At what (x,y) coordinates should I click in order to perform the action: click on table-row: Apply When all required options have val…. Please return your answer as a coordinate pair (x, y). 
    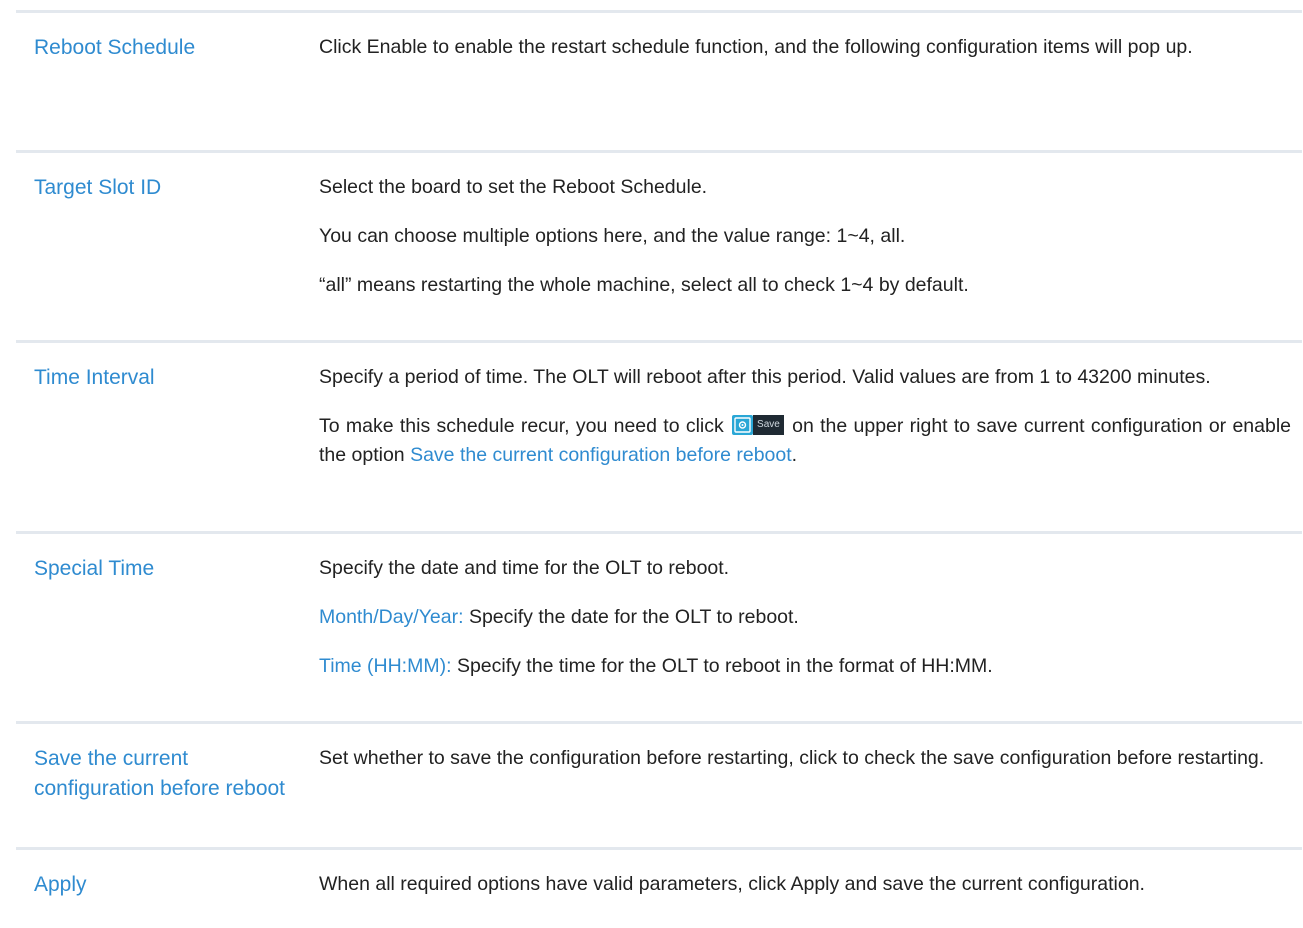
    Looking at the image, I should click on (659, 887).